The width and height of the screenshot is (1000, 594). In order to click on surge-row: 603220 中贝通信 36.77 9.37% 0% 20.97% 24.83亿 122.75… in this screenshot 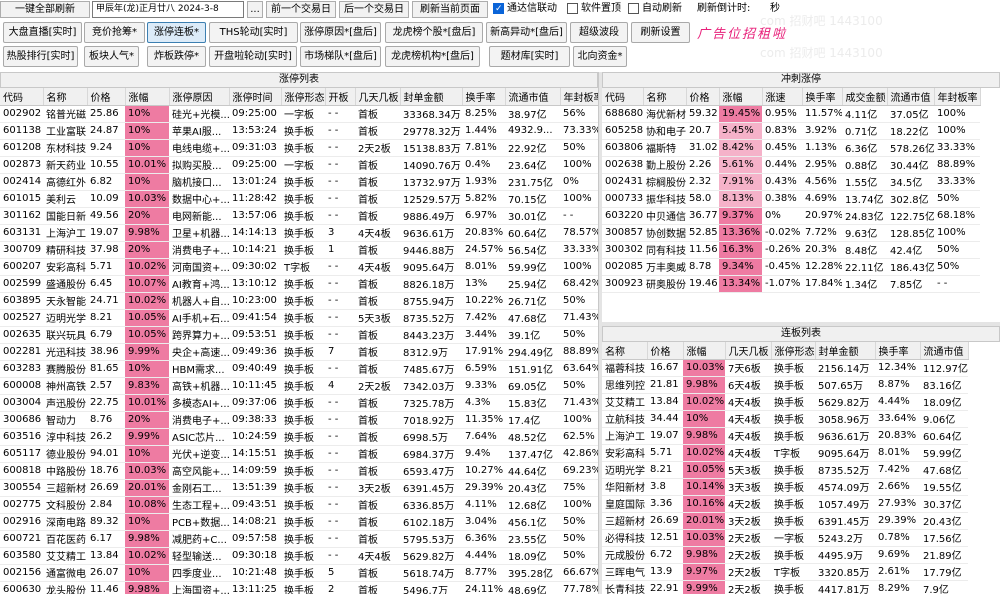, I will do `click(791, 216)`.